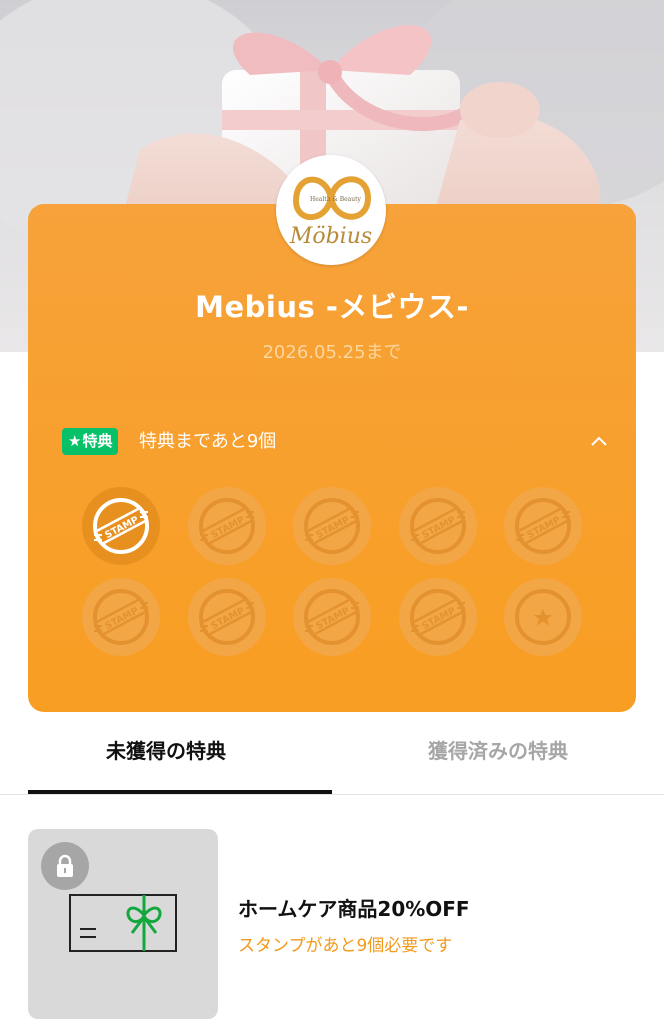 The height and width of the screenshot is (1024, 664). What do you see at coordinates (599, 441) in the screenshot?
I see `chevron-up-icon` at bounding box center [599, 441].